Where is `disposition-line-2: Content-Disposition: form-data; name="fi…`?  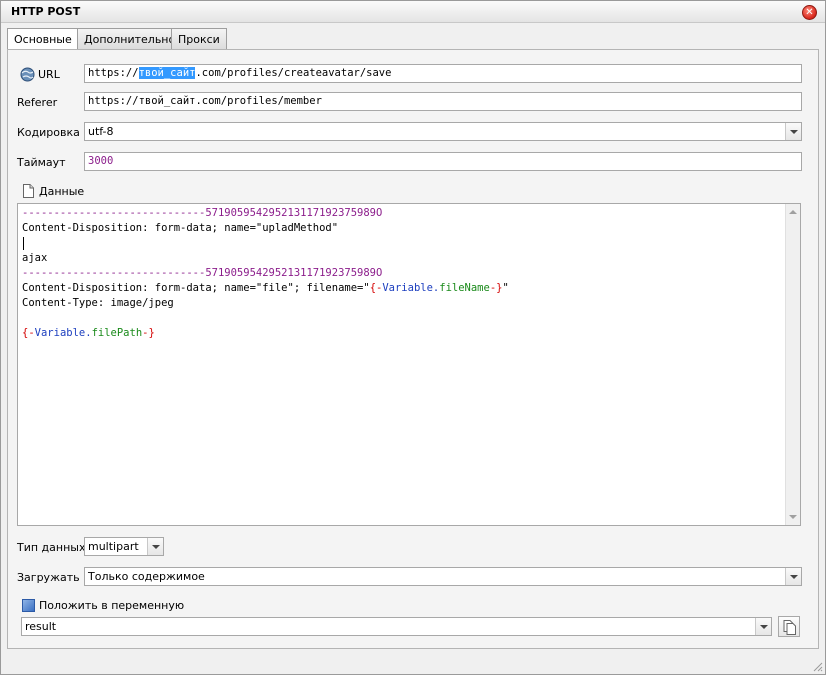 disposition-line-2: Content-Disposition: form-data; name="fi… is located at coordinates (265, 288).